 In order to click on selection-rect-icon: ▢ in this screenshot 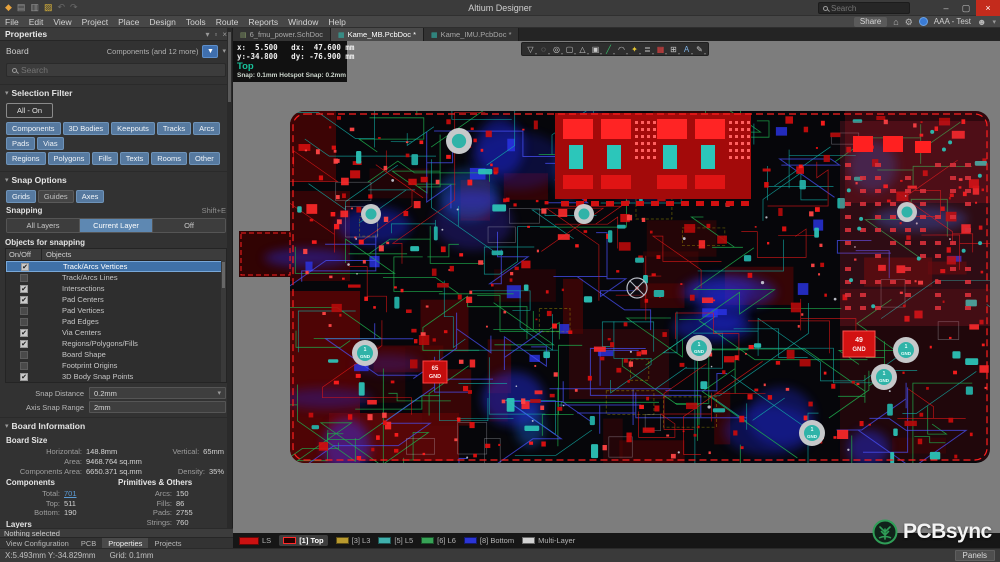, I will do `click(569, 50)`.